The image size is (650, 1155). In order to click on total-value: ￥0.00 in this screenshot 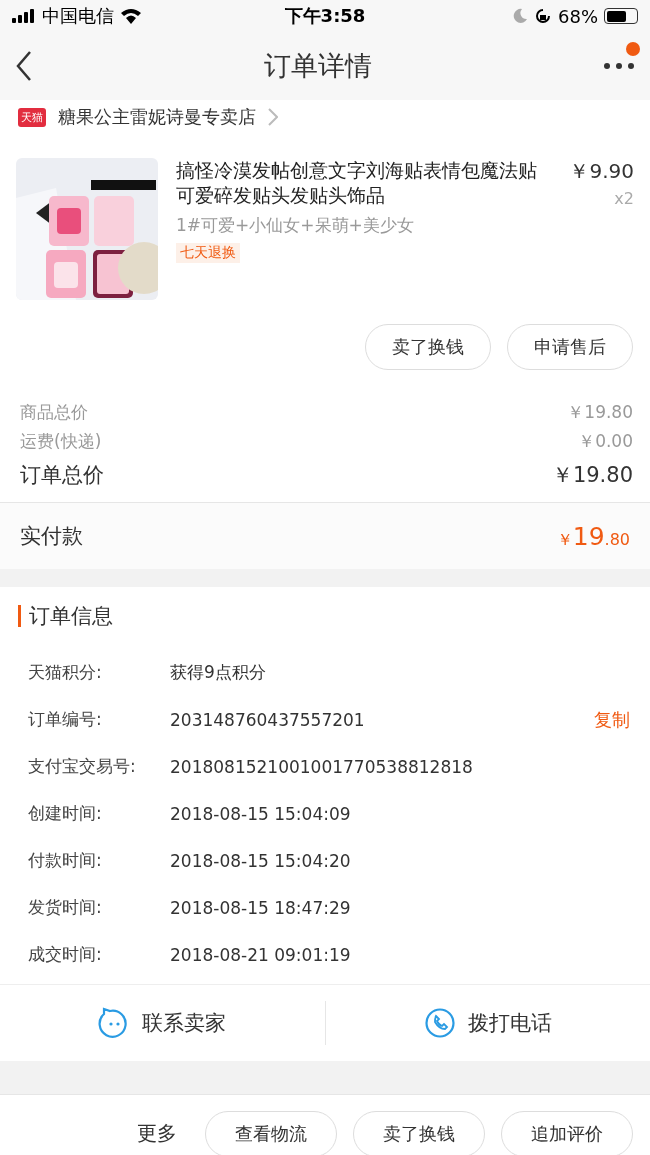, I will do `click(605, 441)`.